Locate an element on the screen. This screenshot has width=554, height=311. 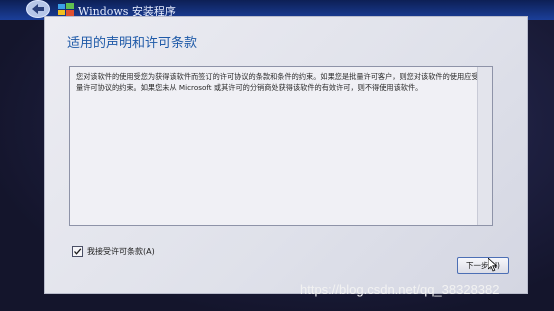
license-scrollbar is located at coordinates (484, 146).